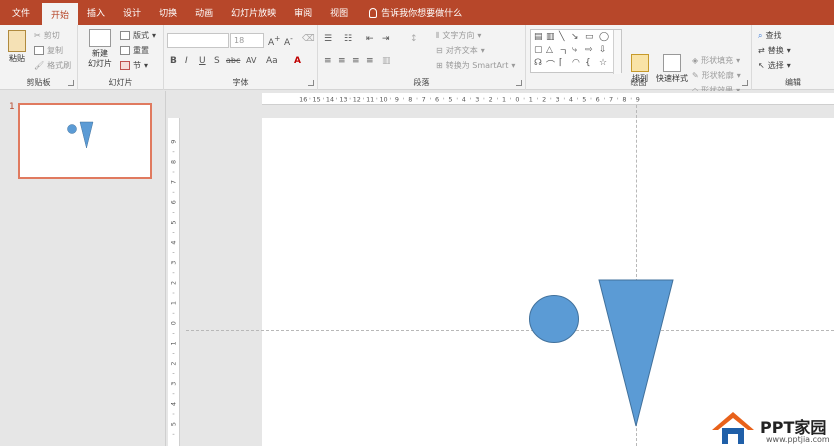  What do you see at coordinates (571, 99) in the screenshot?
I see `ruler-h-label: 4` at bounding box center [571, 99].